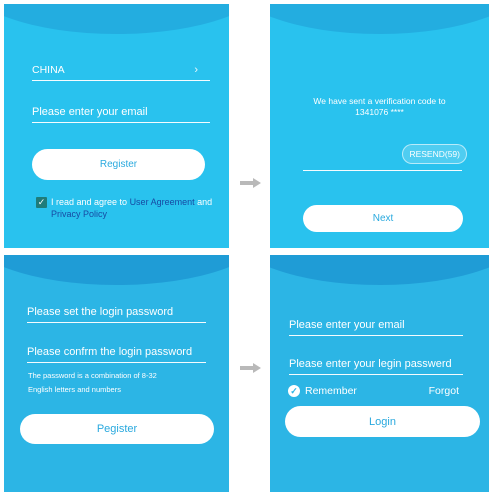 This screenshot has width=489, height=492. What do you see at coordinates (162, 202) in the screenshot?
I see `user-agreement-link: User Agreement` at bounding box center [162, 202].